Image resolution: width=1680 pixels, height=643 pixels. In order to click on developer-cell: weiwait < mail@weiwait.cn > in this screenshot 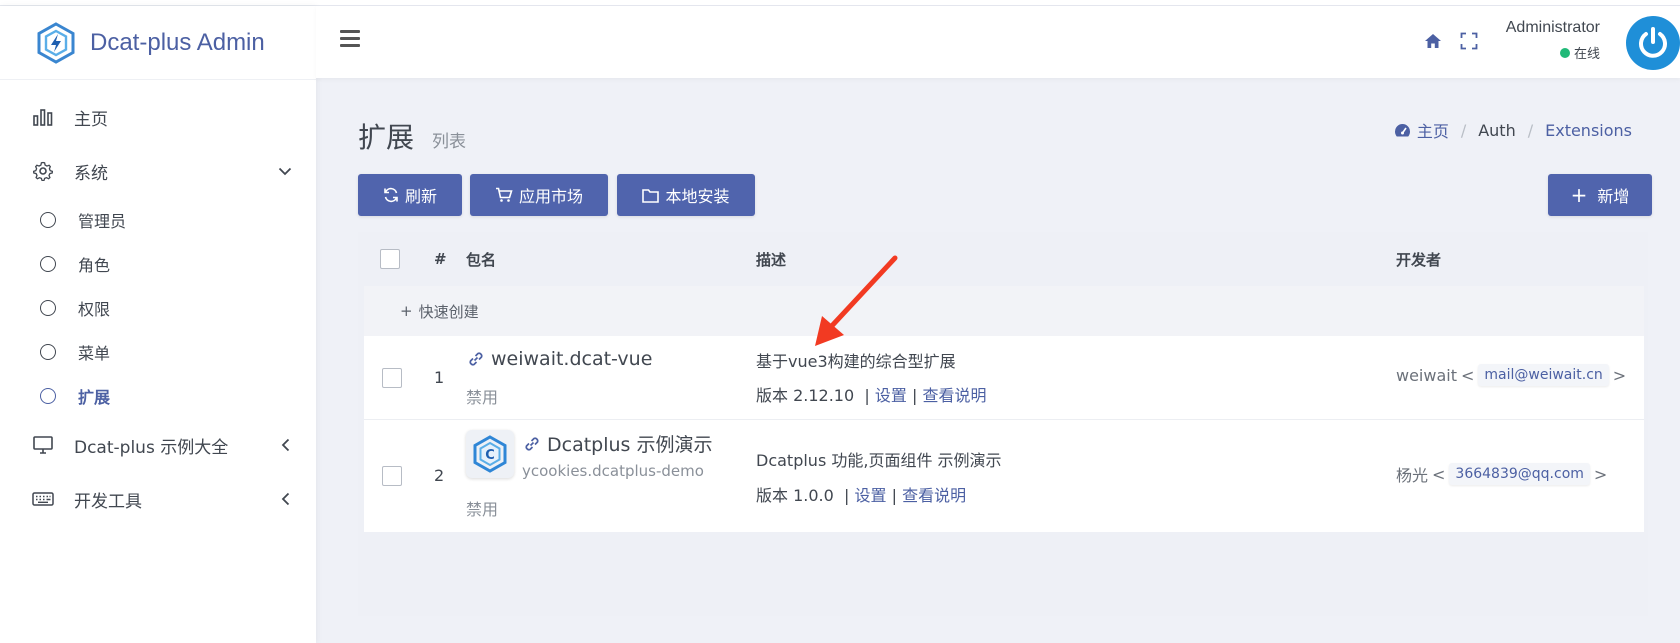, I will do `click(1511, 375)`.